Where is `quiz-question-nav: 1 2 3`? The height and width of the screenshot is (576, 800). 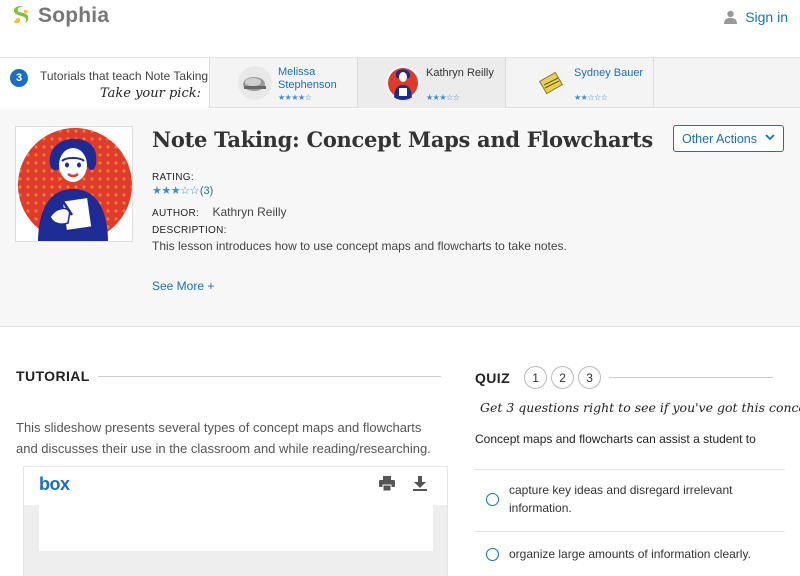 quiz-question-nav: 1 2 3 is located at coordinates (563, 377).